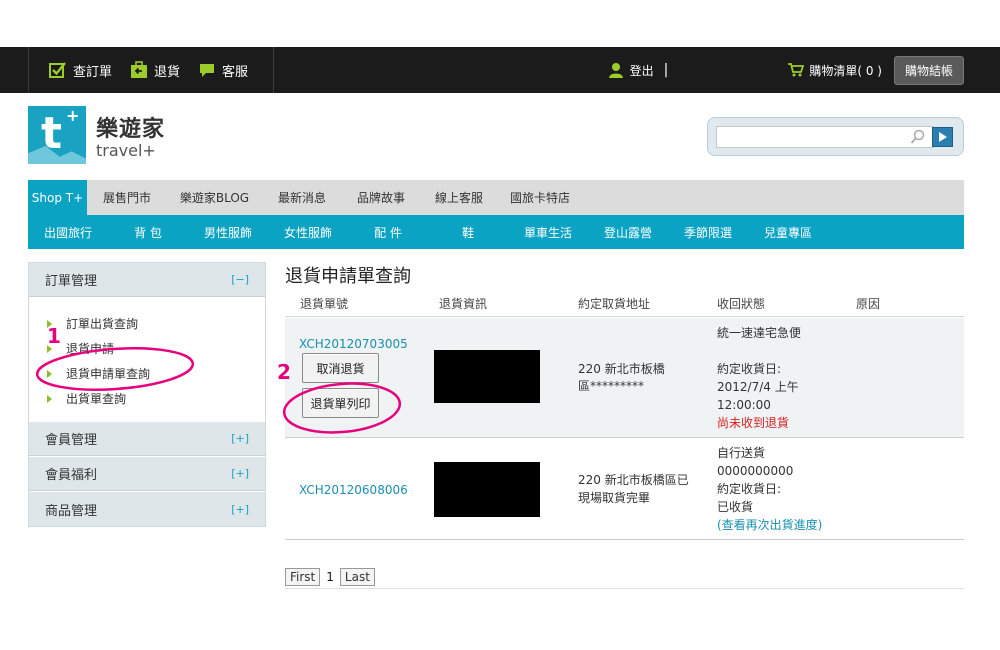 Image resolution: width=1000 pixels, height=650 pixels. What do you see at coordinates (308, 232) in the screenshot?
I see `cat-women: 女性服飾` at bounding box center [308, 232].